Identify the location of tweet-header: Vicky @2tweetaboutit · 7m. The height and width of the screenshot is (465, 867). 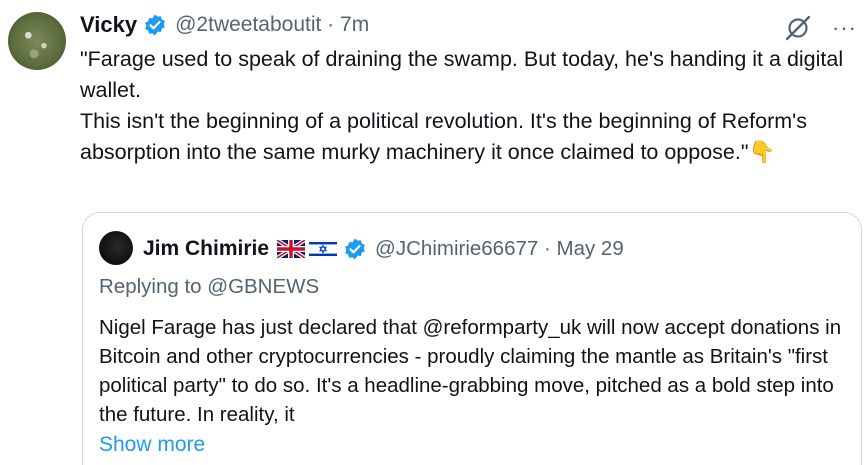
(224, 25).